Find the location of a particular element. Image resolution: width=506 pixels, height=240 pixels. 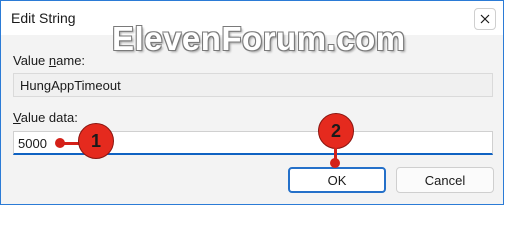

value-data-text: 5000 is located at coordinates (32, 143).